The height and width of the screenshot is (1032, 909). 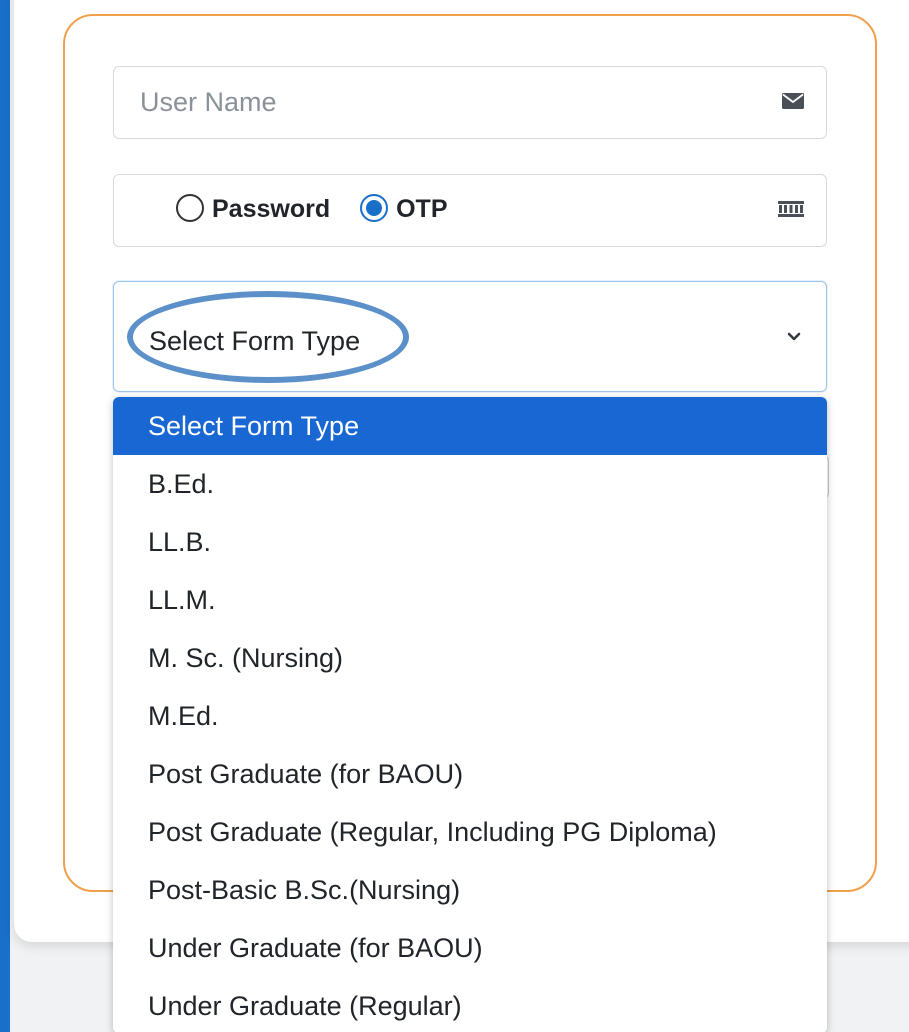 I want to click on form-type-option: Select Form Type, so click(x=470, y=426).